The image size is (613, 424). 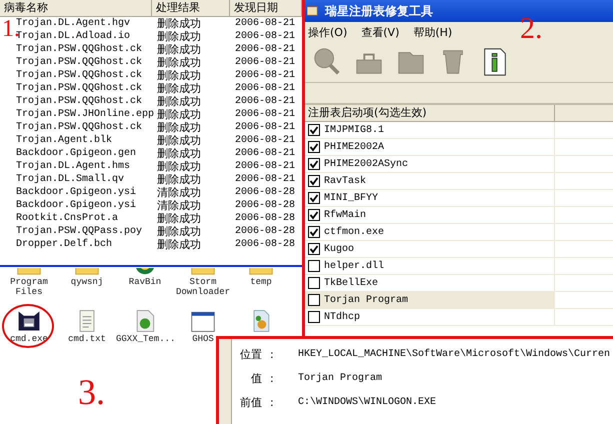 I want to click on startup-item-name: helper.dll, so click(x=354, y=266).